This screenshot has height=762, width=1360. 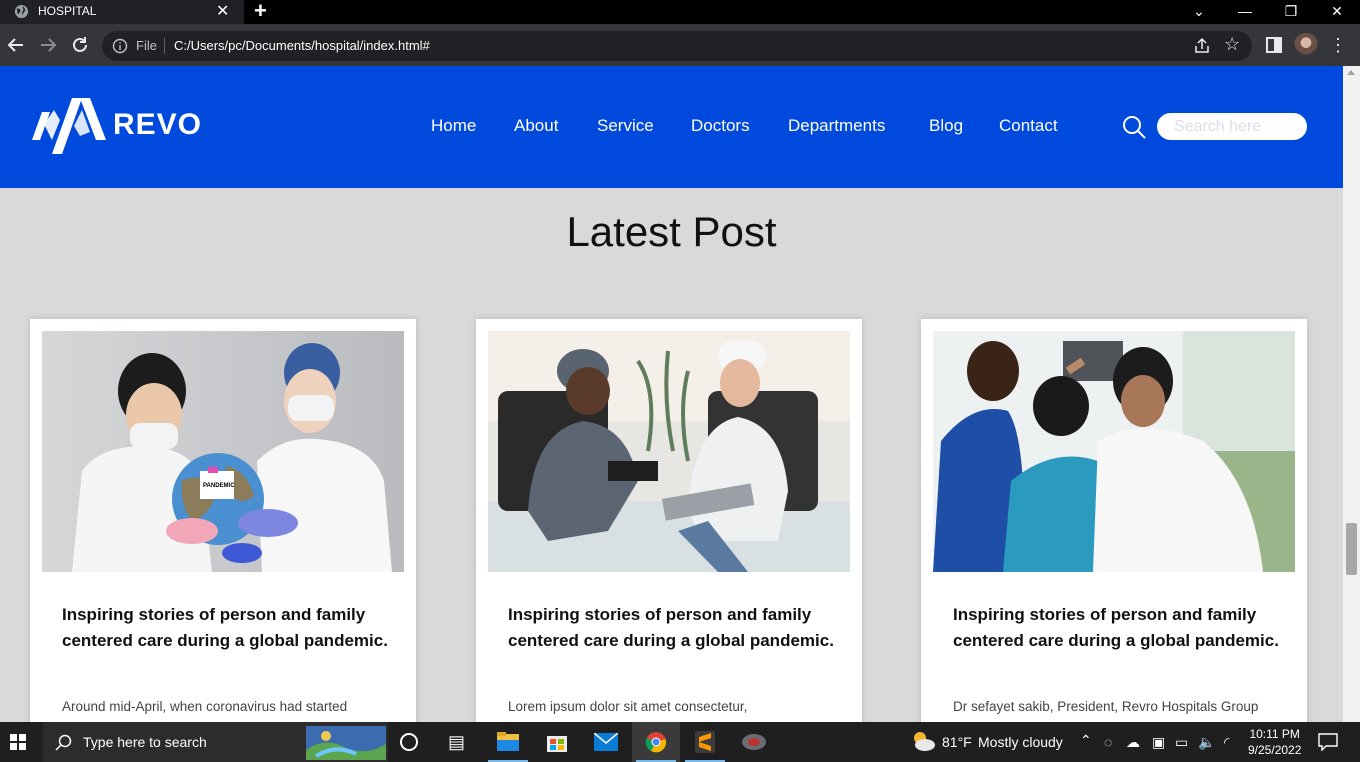 I want to click on onedrive-cloud-icon: ☁, so click(x=1133, y=742).